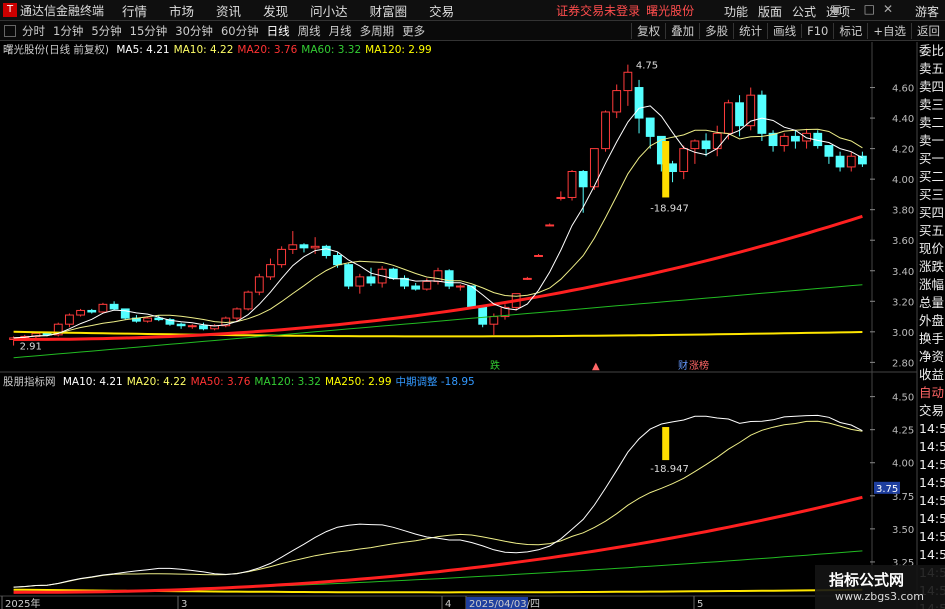  Describe the element at coordinates (29, 382) in the screenshot. I see `indicator-title: 股朋指标网` at that location.